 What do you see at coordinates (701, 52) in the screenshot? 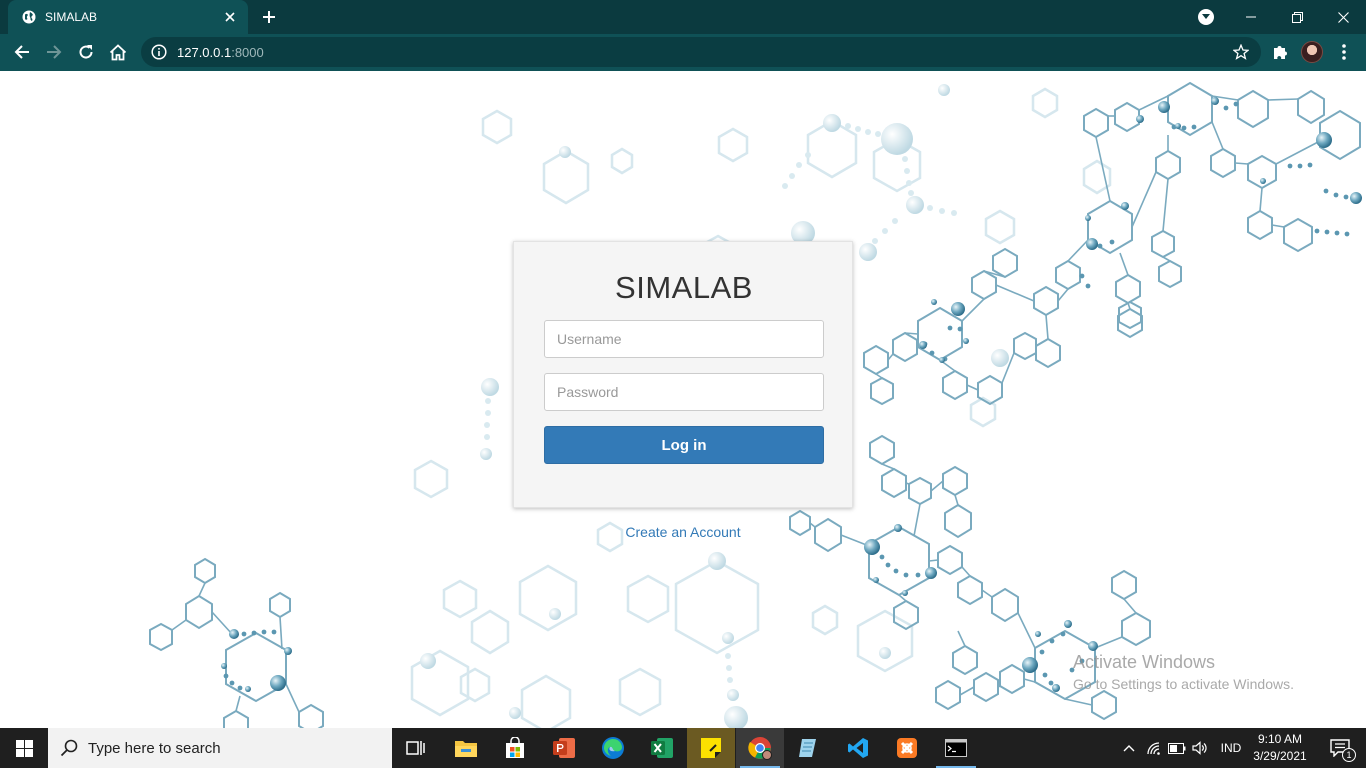
I see `address-bar: 127.0.0.1:8000` at bounding box center [701, 52].